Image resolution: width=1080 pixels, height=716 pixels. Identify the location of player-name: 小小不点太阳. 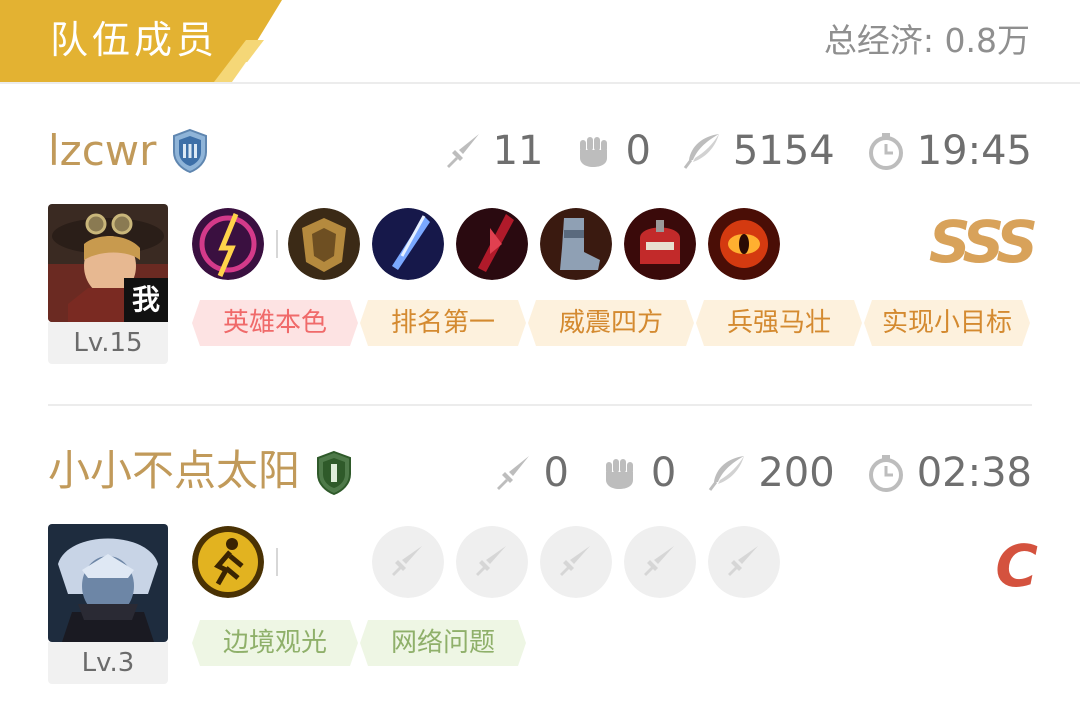
(174, 470).